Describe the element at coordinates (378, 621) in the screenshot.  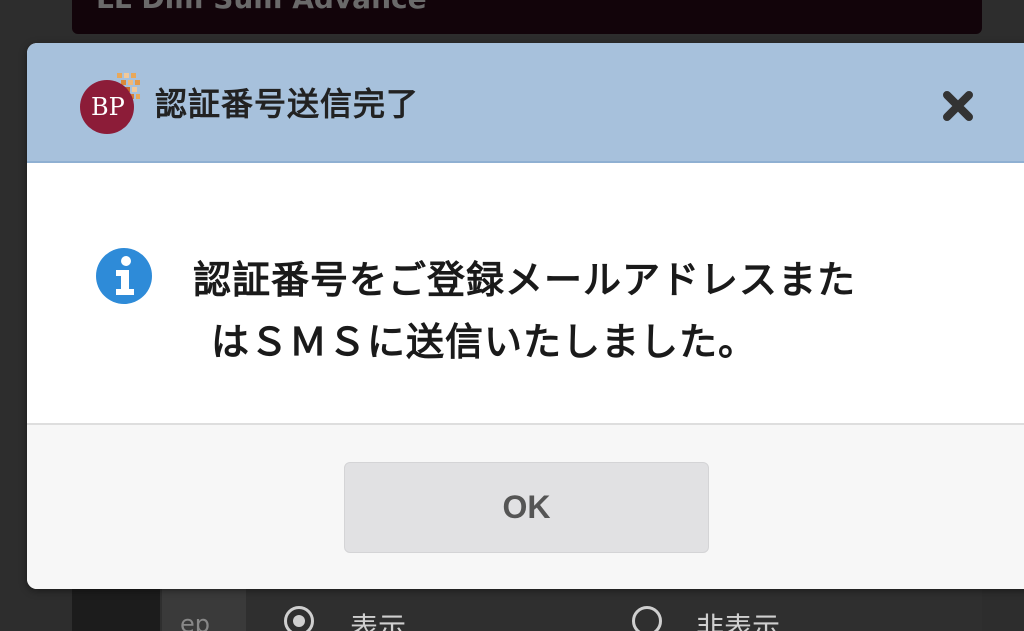
I see `radio-show-label: 表示` at that location.